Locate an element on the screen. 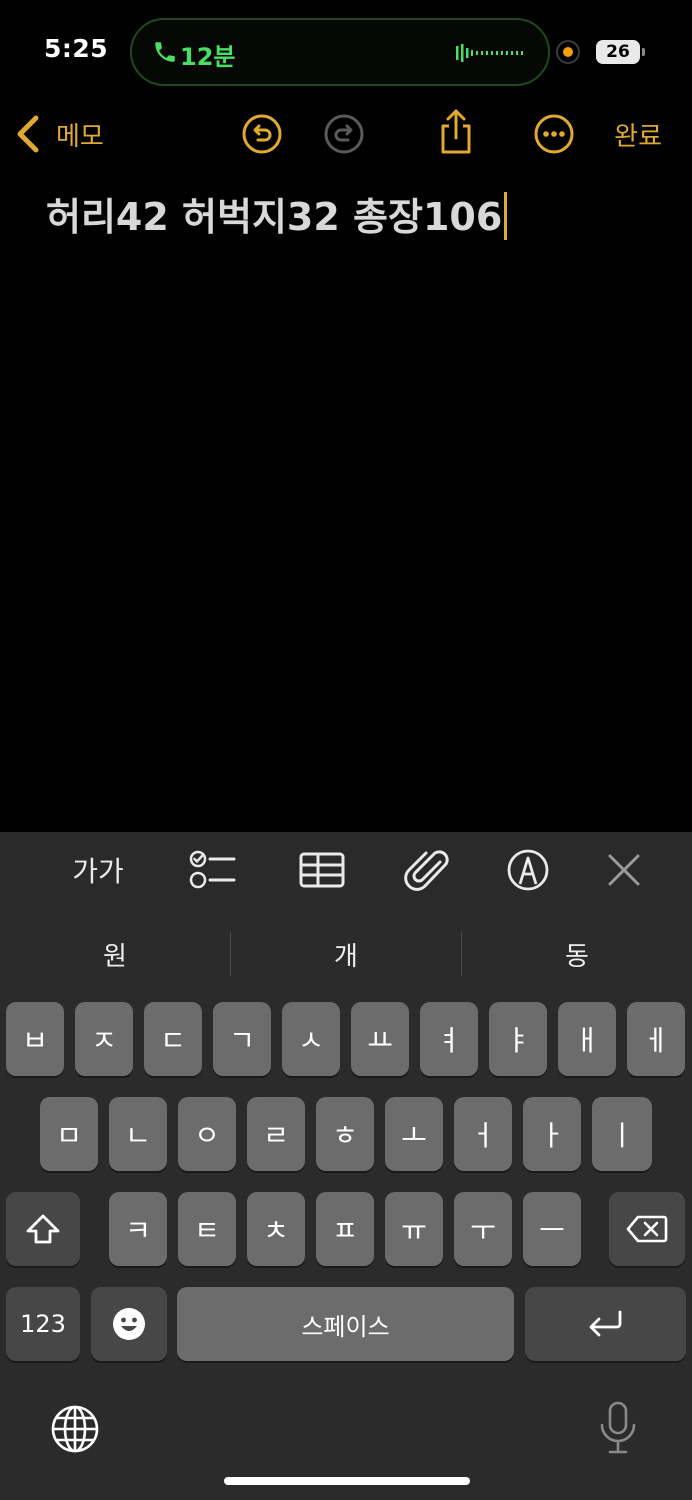  suggestion-3: 동 is located at coordinates (577, 957).